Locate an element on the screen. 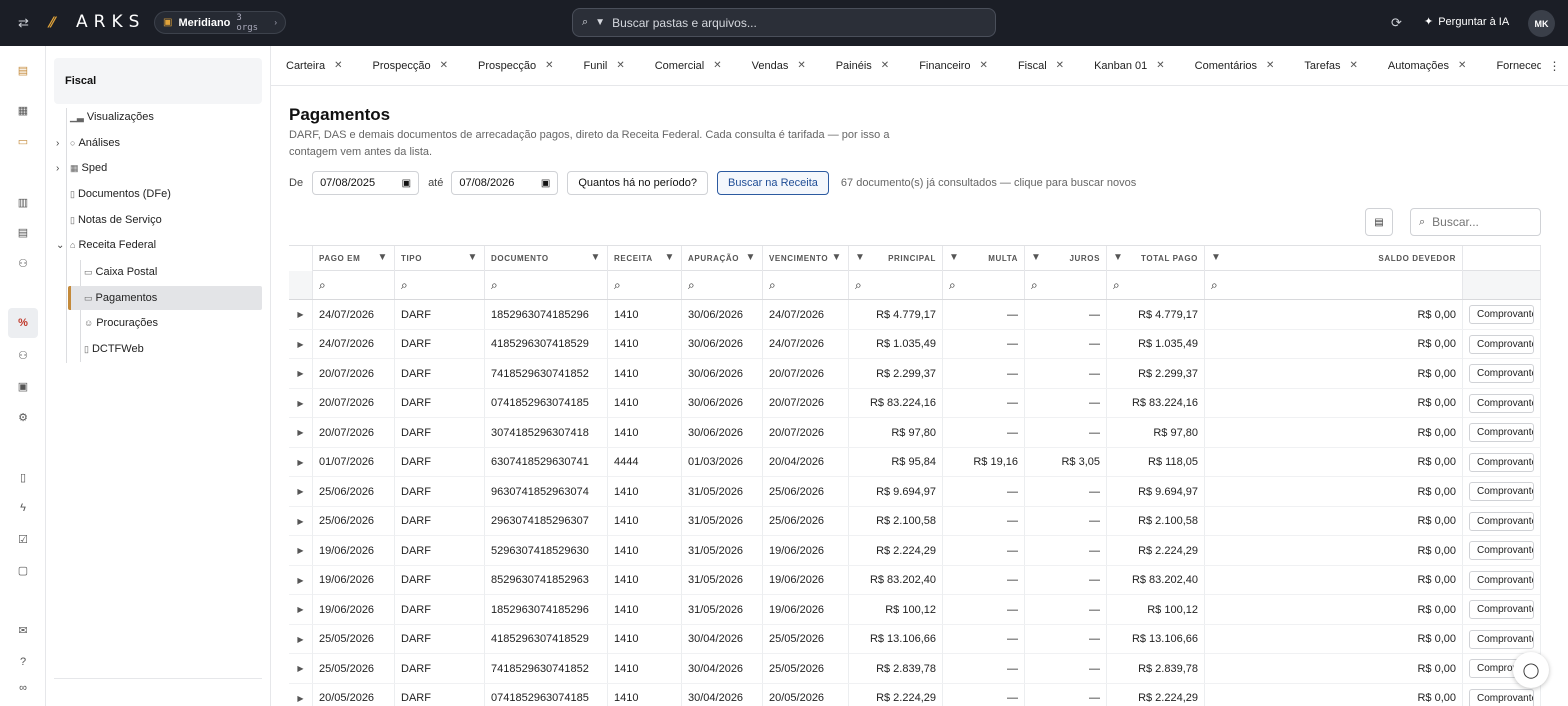 Image resolution: width=1568 pixels, height=706 pixels. table-search-input is located at coordinates (1480, 222).